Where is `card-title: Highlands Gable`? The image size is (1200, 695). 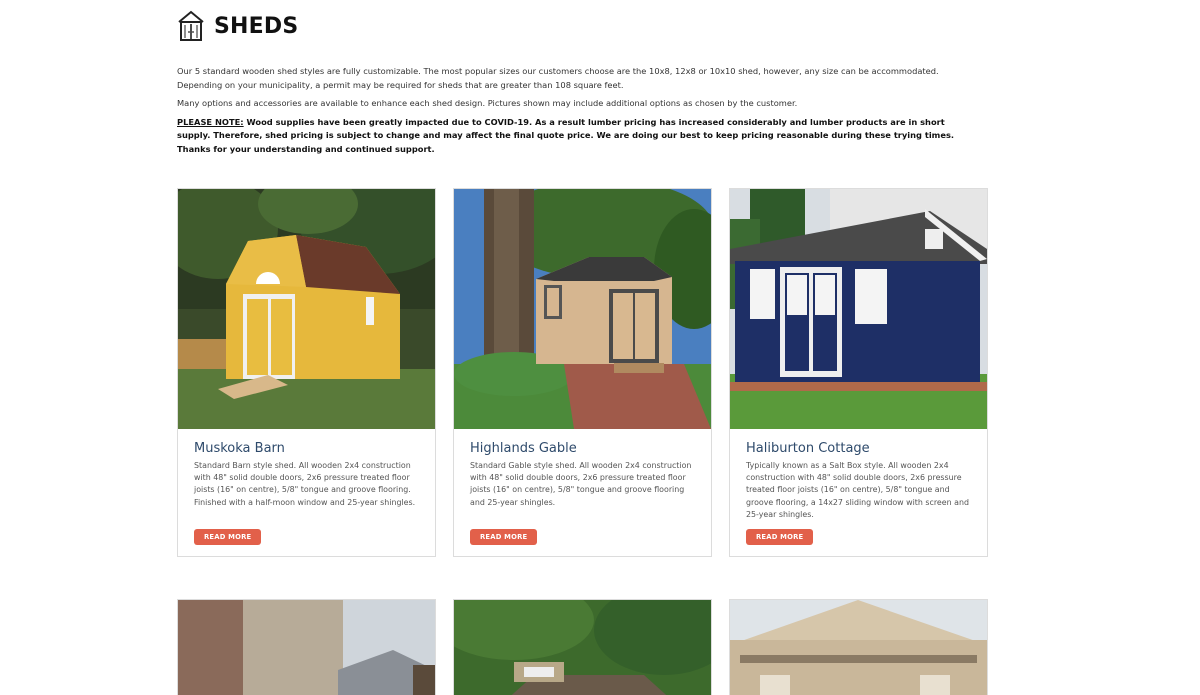 card-title: Highlands Gable is located at coordinates (582, 448).